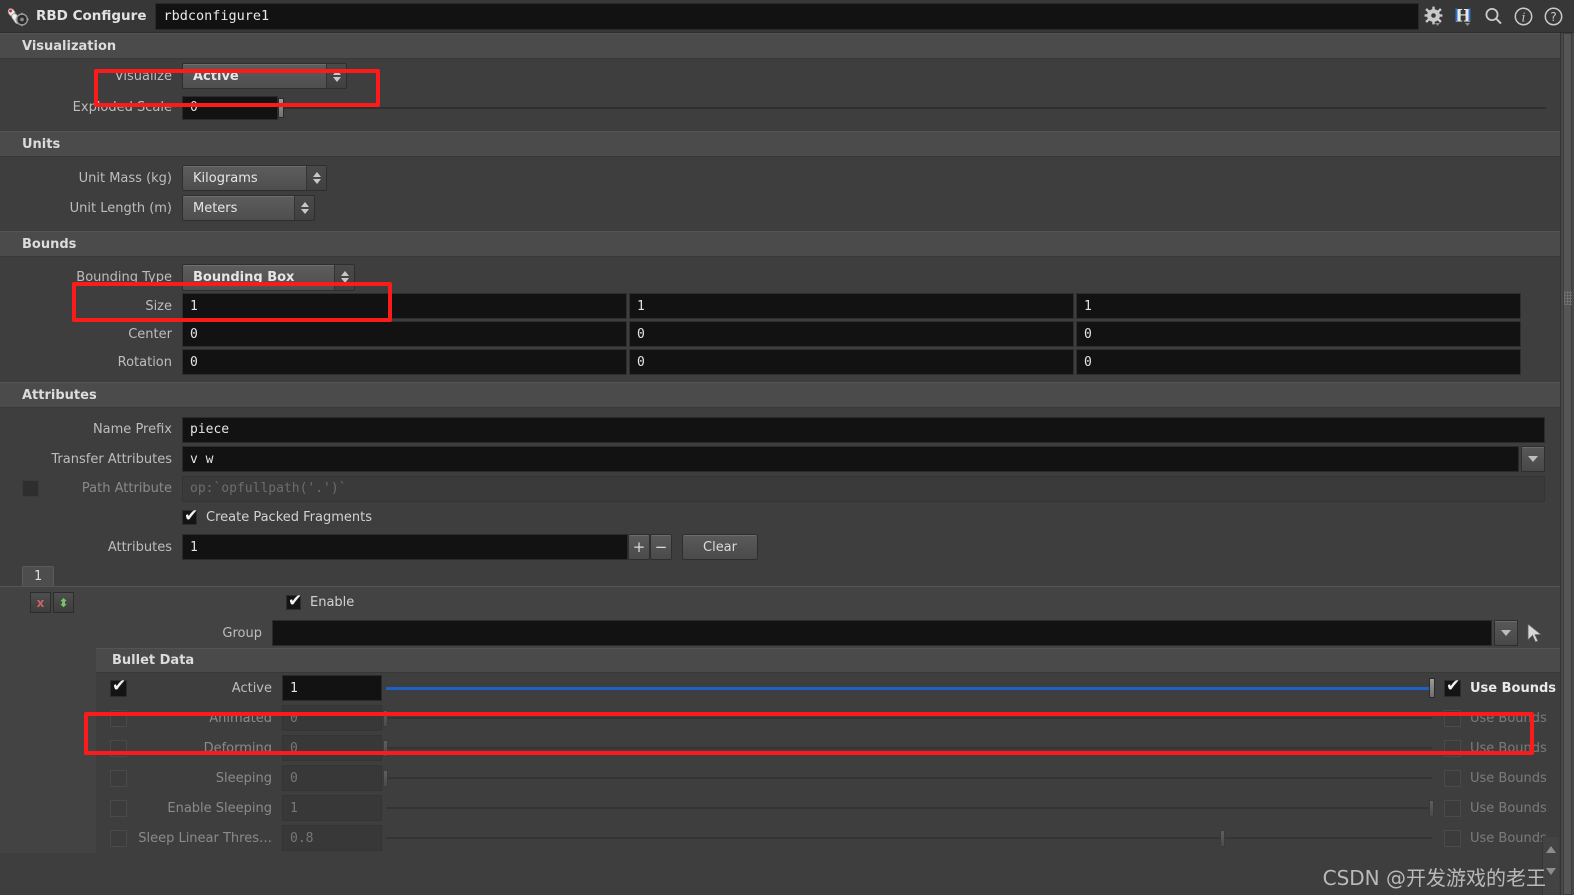 The height and width of the screenshot is (895, 1574). I want to click on bullet-data-row: Deforming 0 Use Bounds, so click(835, 748).